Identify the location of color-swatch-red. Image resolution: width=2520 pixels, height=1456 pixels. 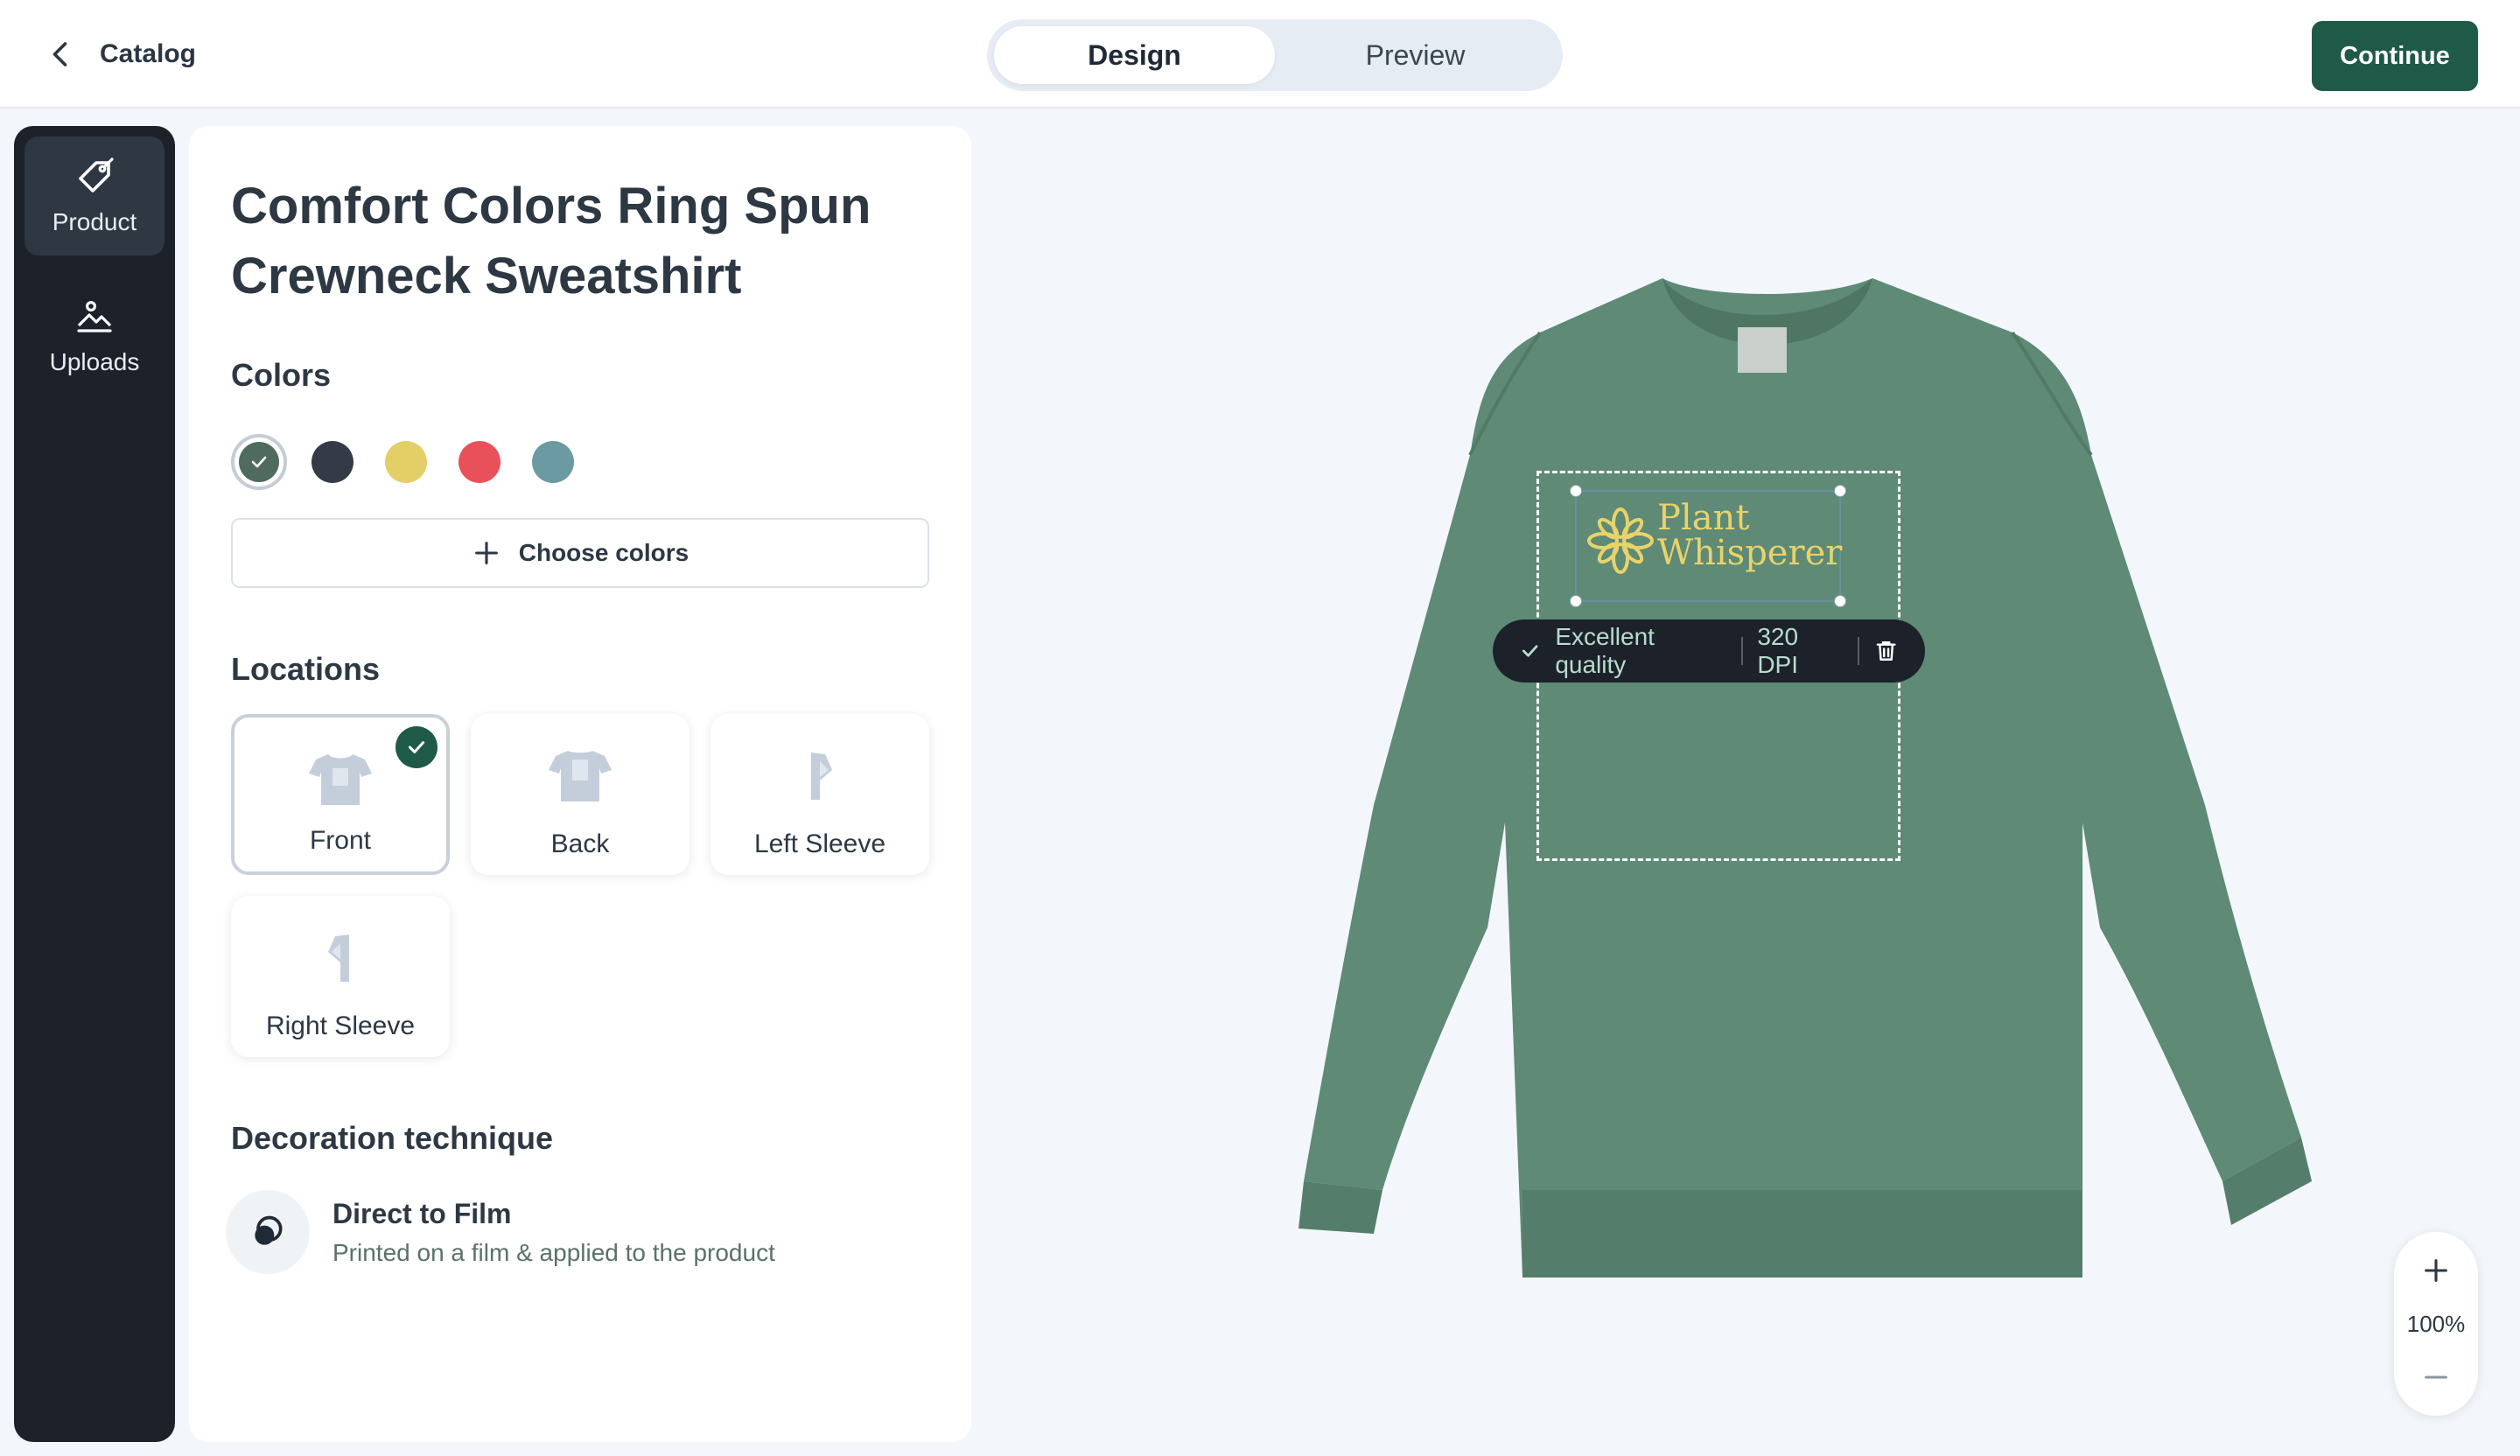
(480, 462).